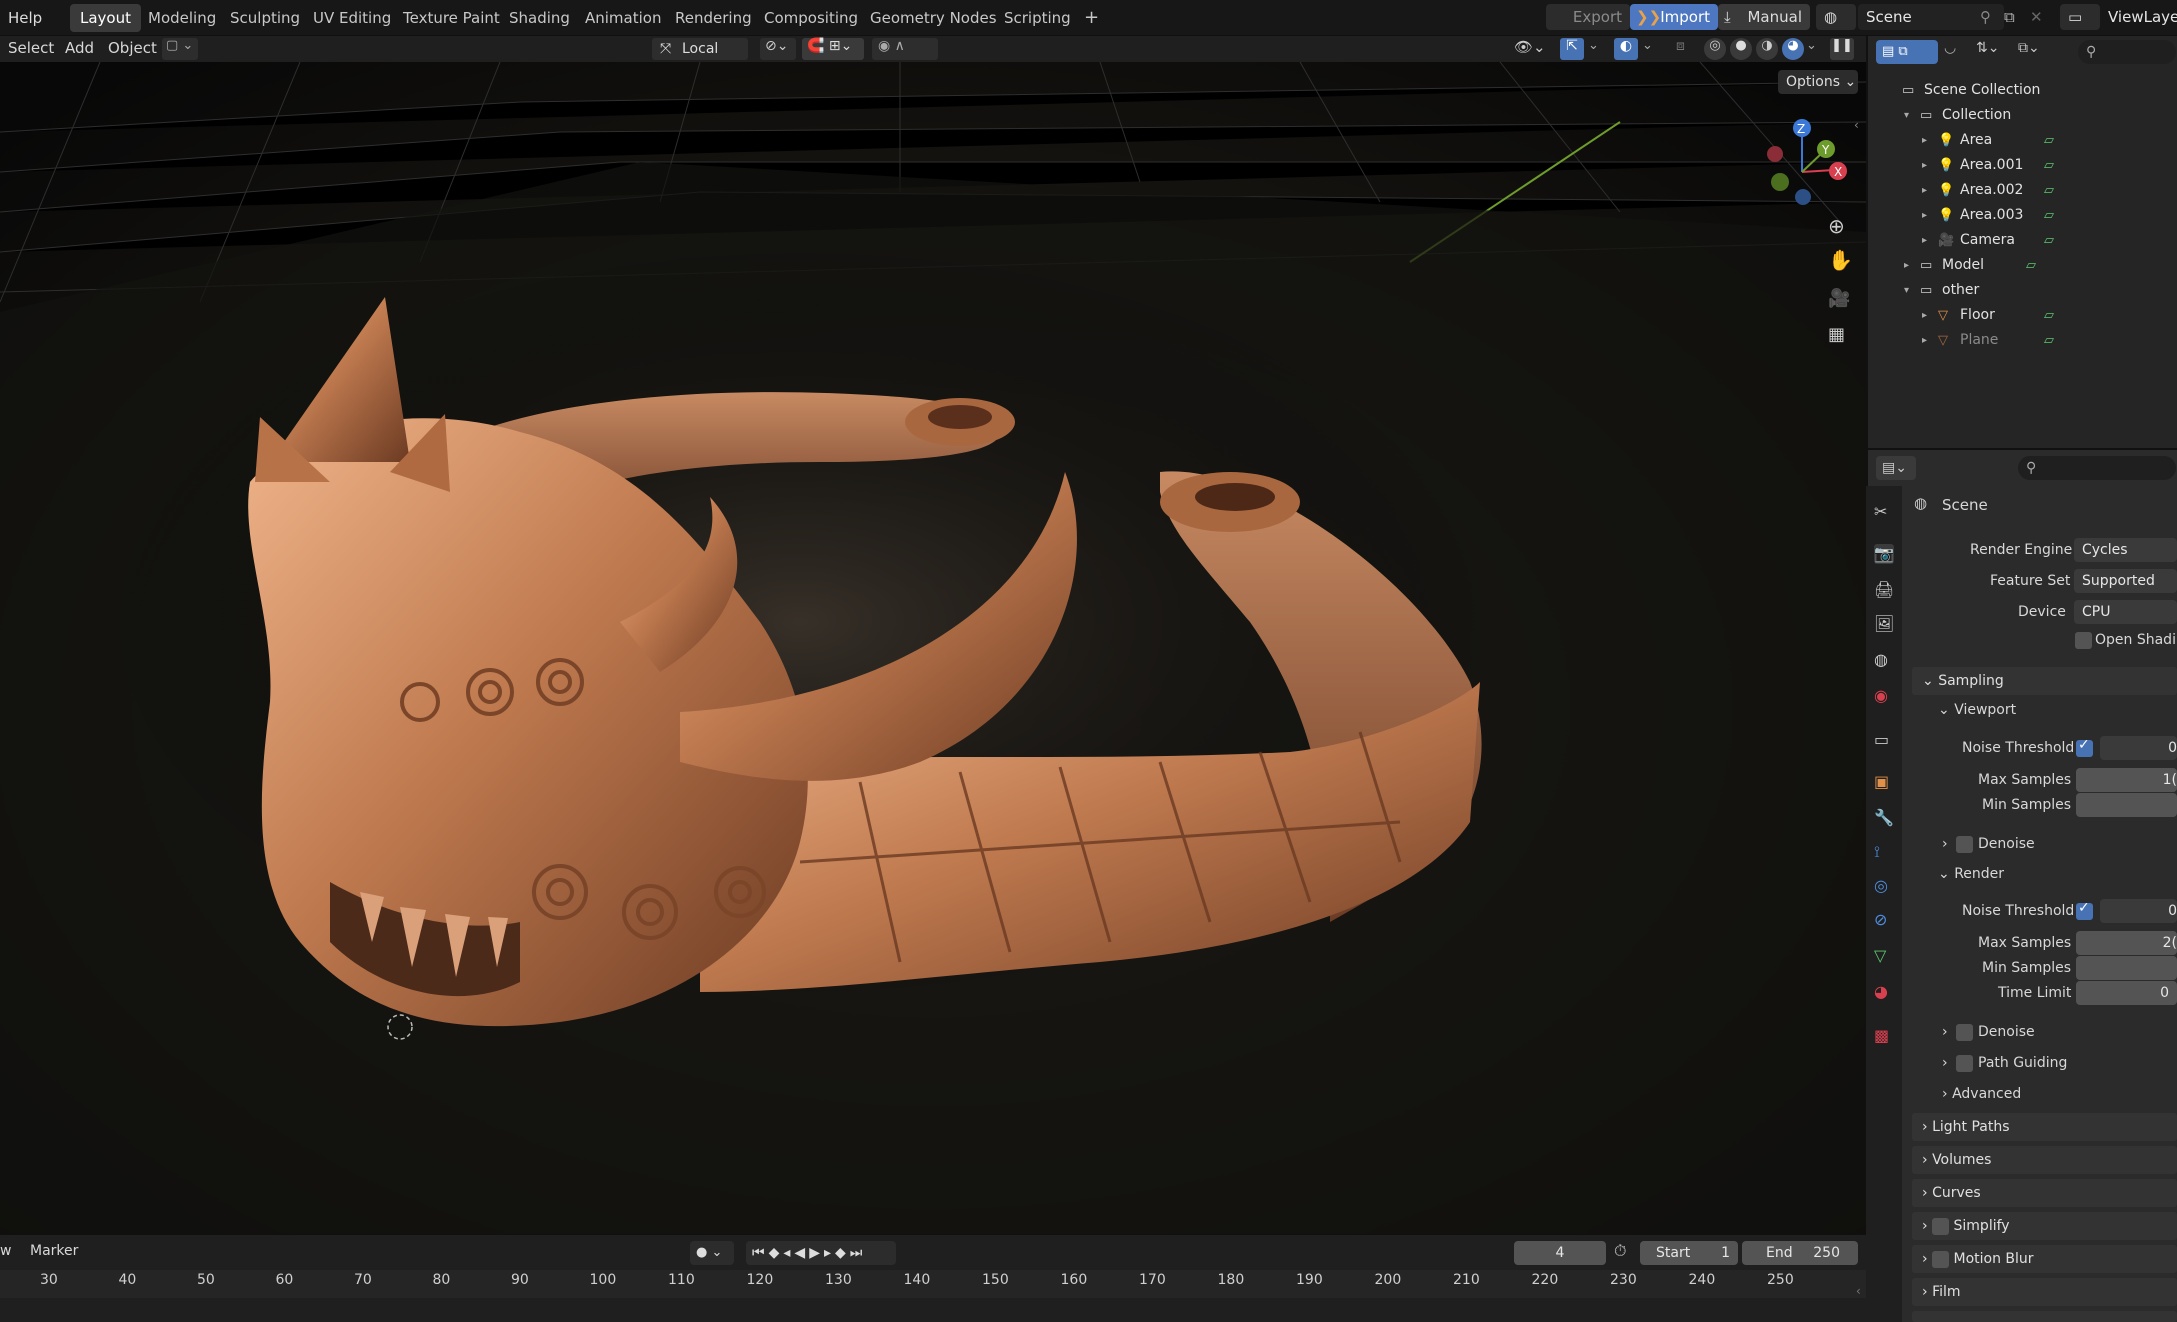 The height and width of the screenshot is (1322, 2177). I want to click on noise-threshold-render-field: 0, so click(2138, 911).